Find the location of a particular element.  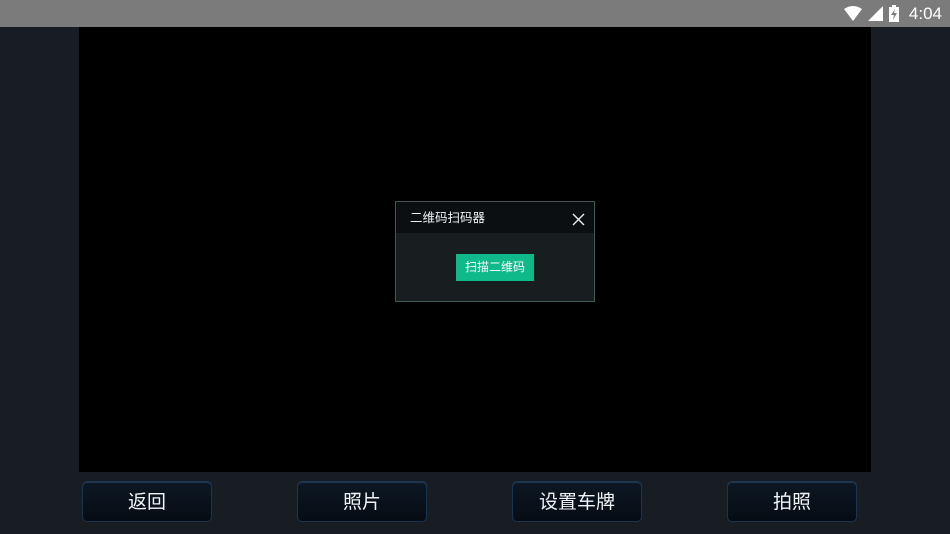

set-plate-button: 设置车牌 is located at coordinates (577, 501).